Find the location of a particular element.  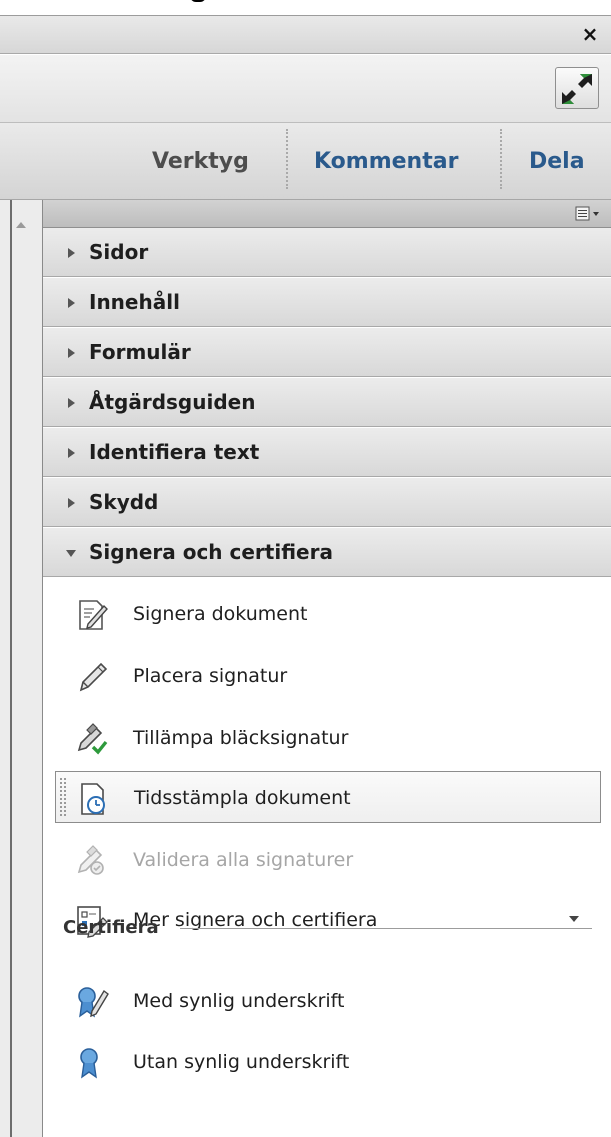

expand-button is located at coordinates (577, 88).